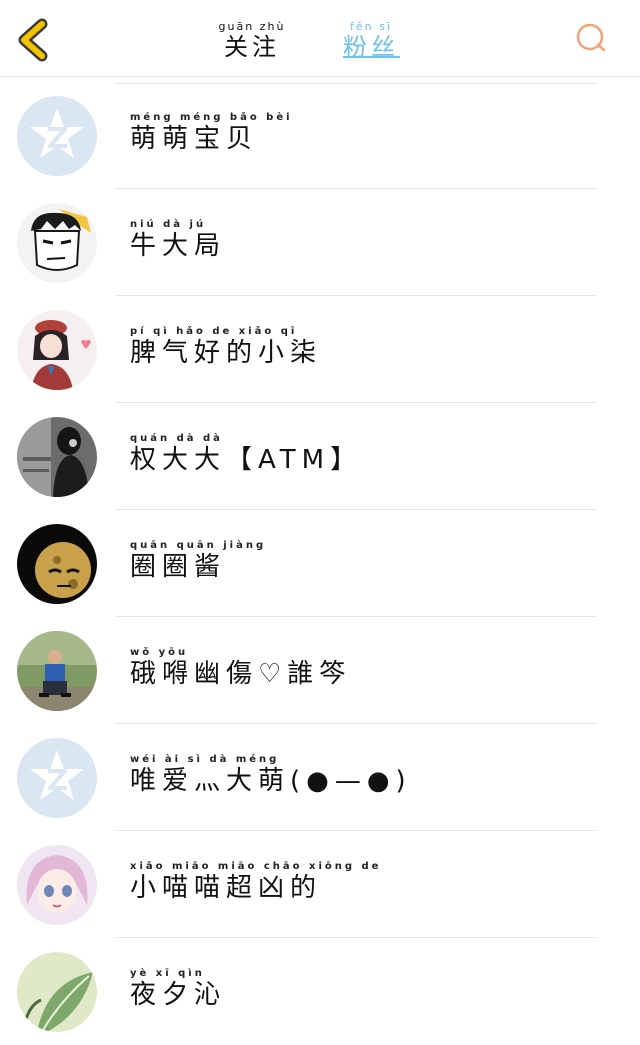 Image resolution: width=640 pixels, height=1045 pixels. I want to click on meme-face-avatar-icon, so click(57, 564).